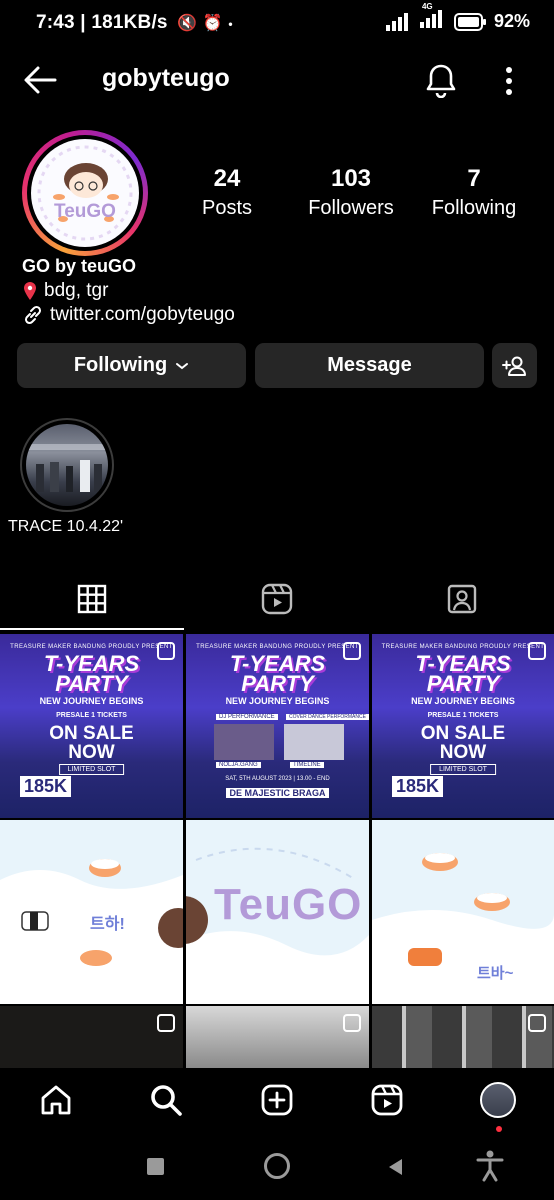  I want to click on more-options-icon, so click(509, 81).